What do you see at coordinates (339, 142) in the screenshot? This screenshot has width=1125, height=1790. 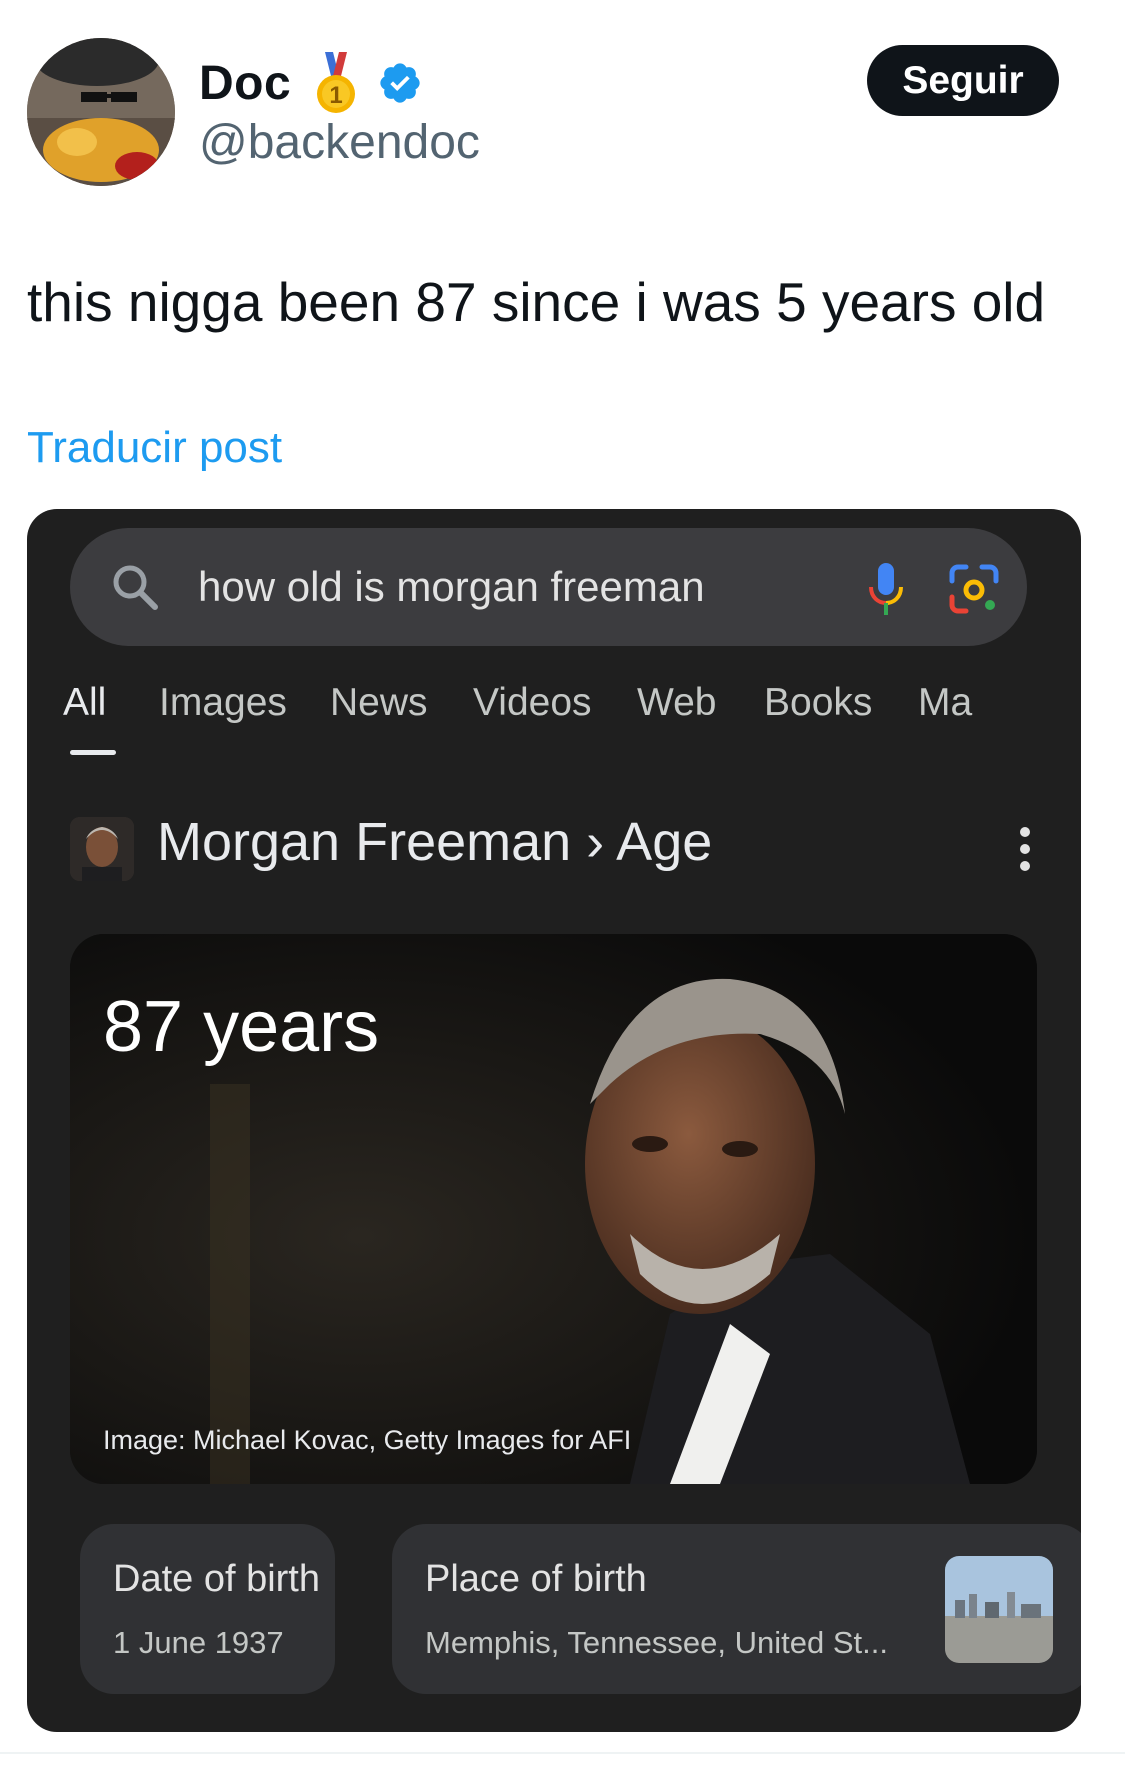 I see `handle: @backendoc` at bounding box center [339, 142].